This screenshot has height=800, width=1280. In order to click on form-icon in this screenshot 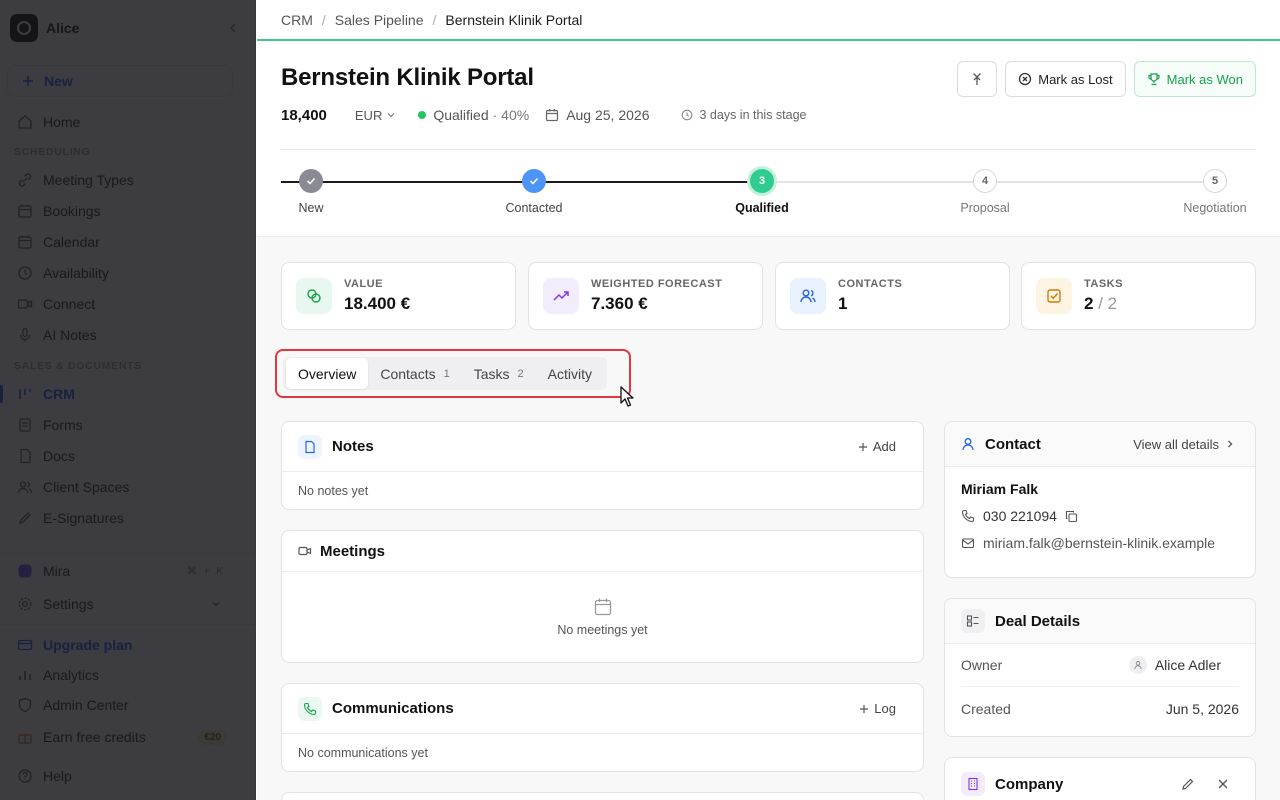, I will do `click(25, 425)`.